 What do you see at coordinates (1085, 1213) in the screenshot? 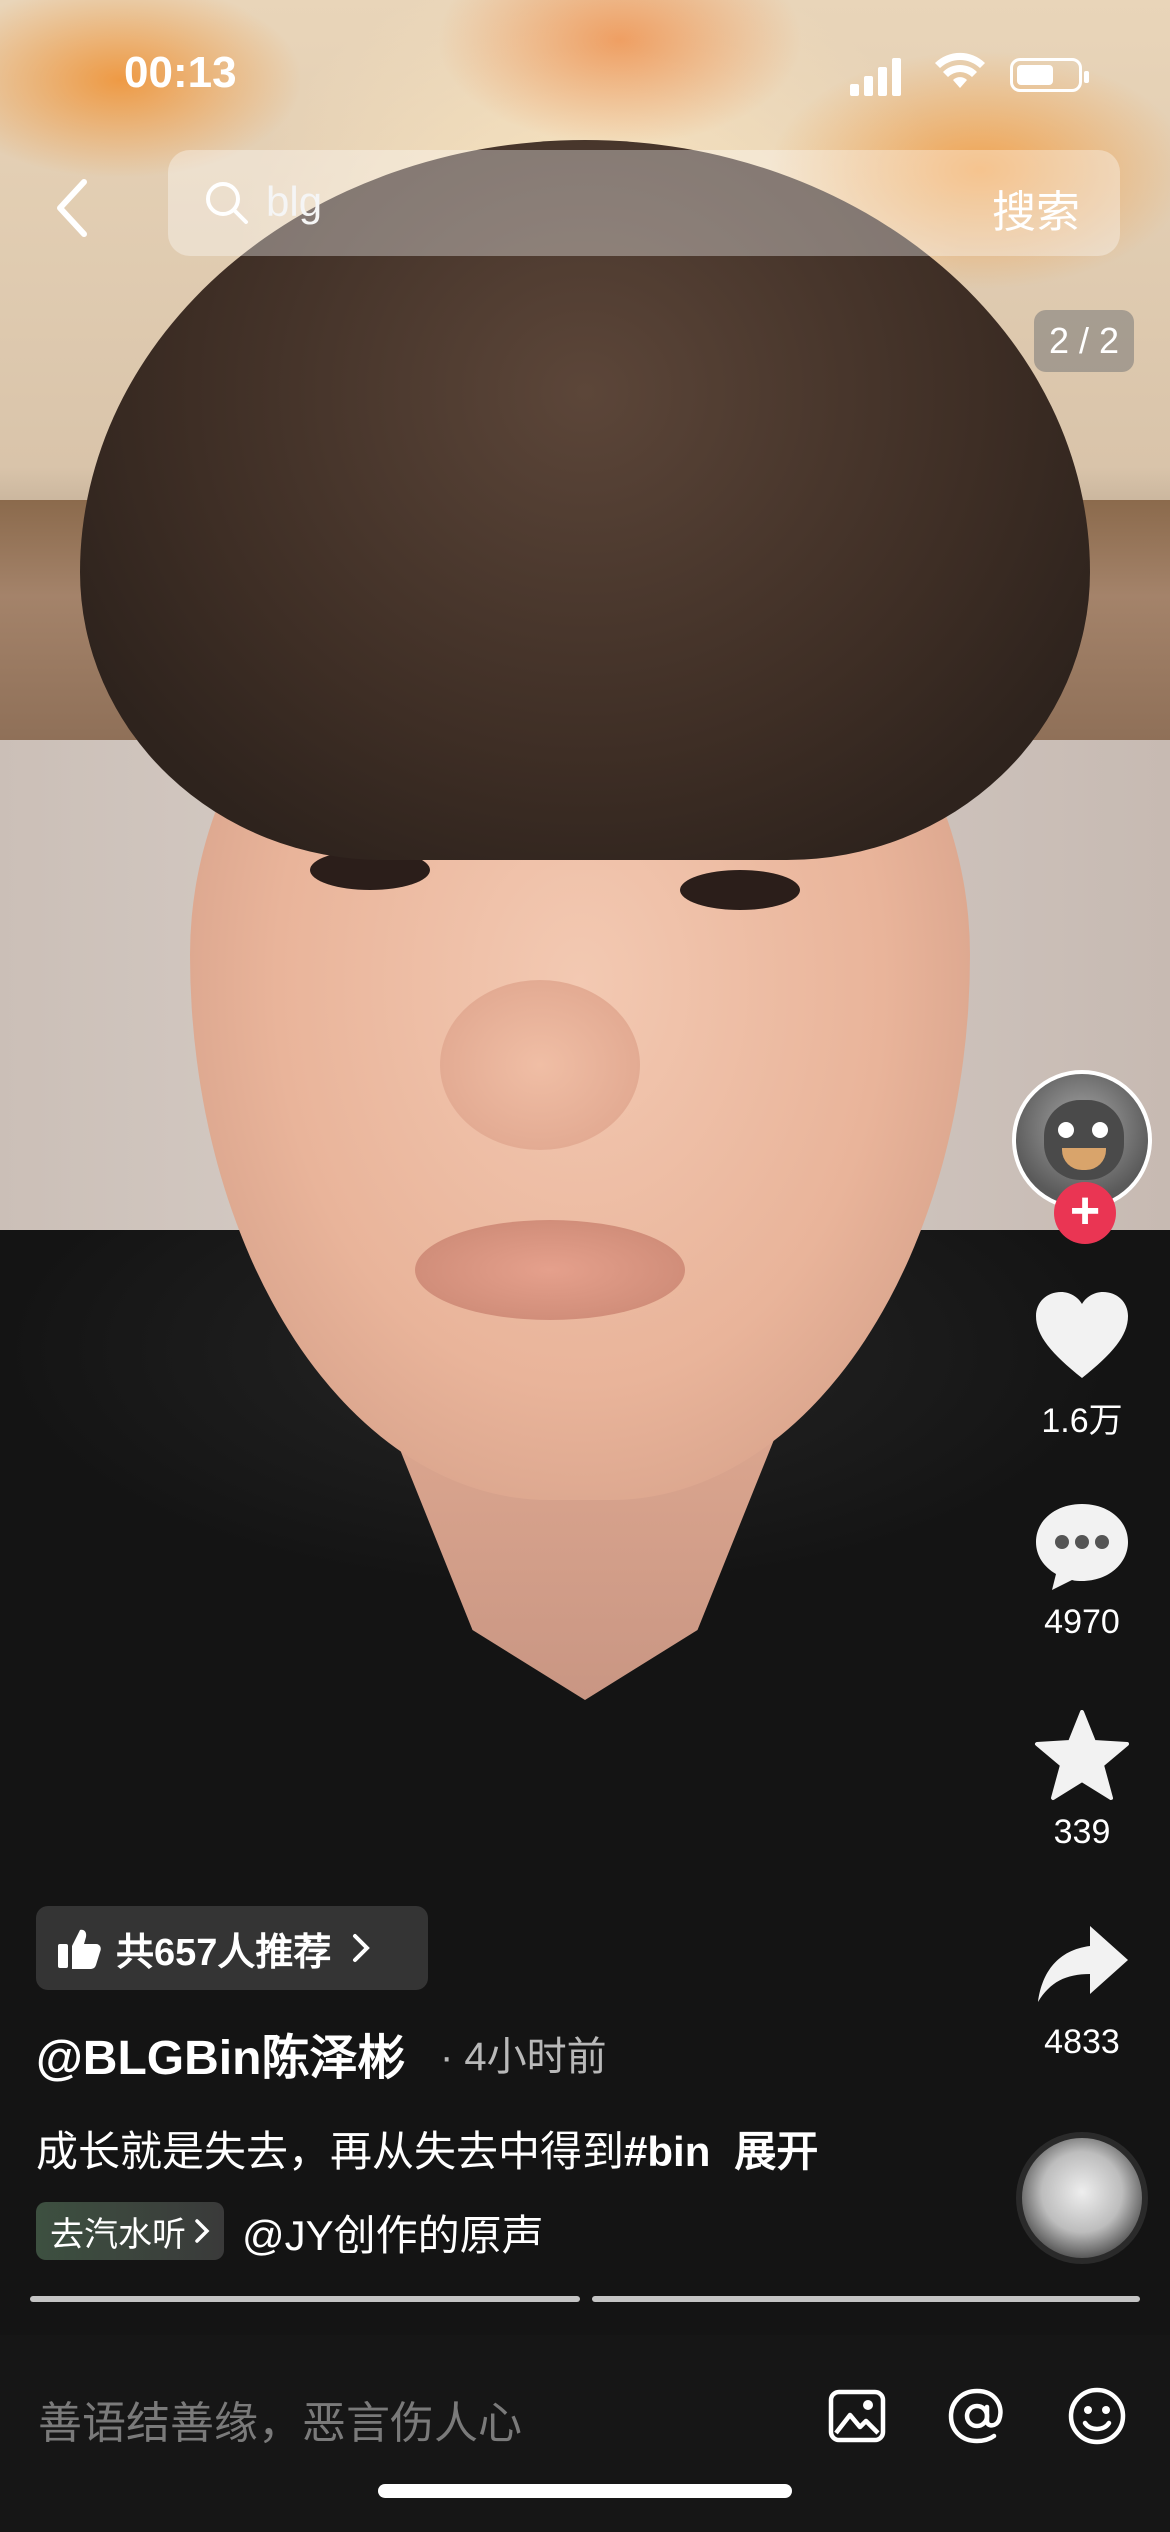
I see `follow-button: +` at bounding box center [1085, 1213].